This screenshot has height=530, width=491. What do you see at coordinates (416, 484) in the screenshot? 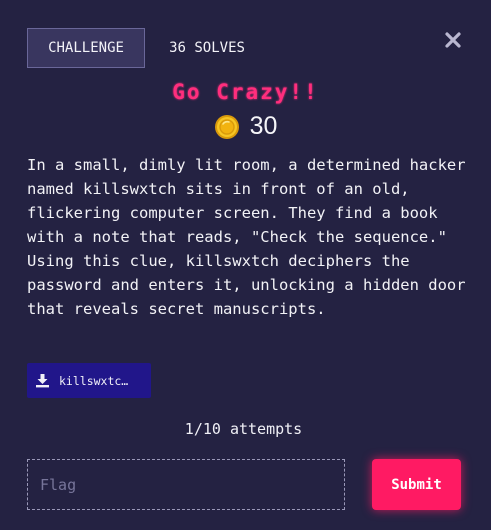
I see `submit-button: Submit` at bounding box center [416, 484].